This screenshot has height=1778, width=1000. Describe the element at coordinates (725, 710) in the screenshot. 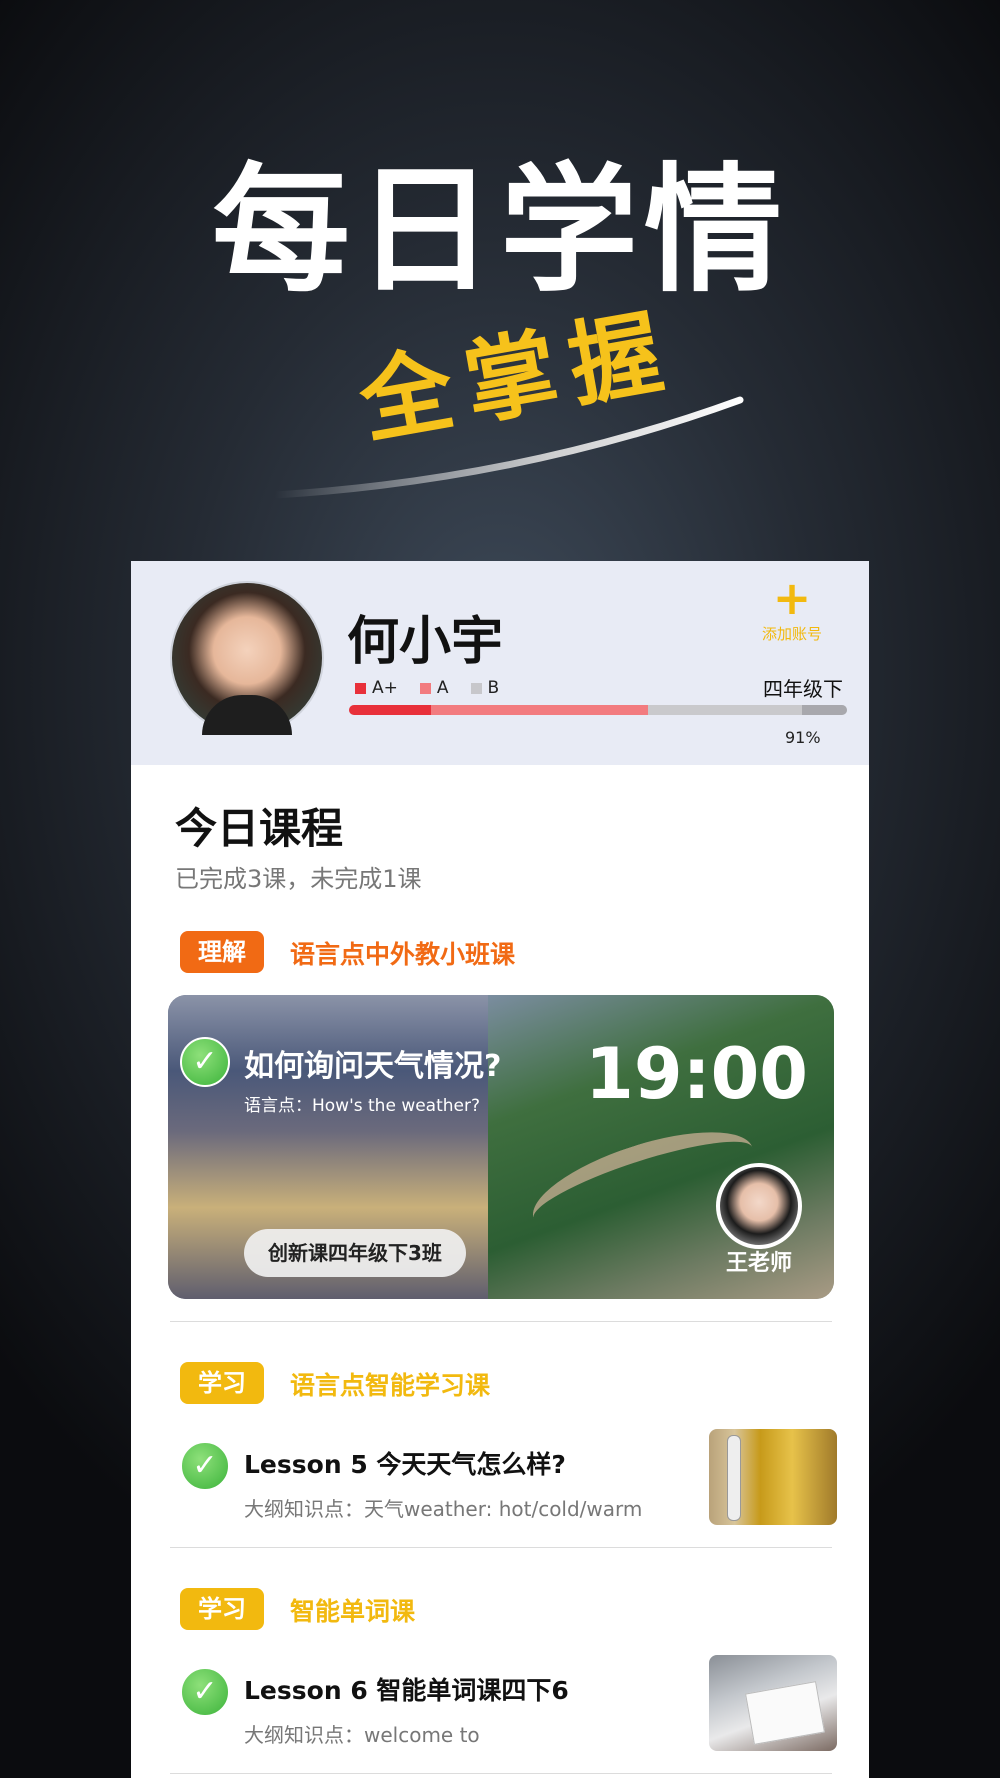

I see `progress-segment-b` at that location.